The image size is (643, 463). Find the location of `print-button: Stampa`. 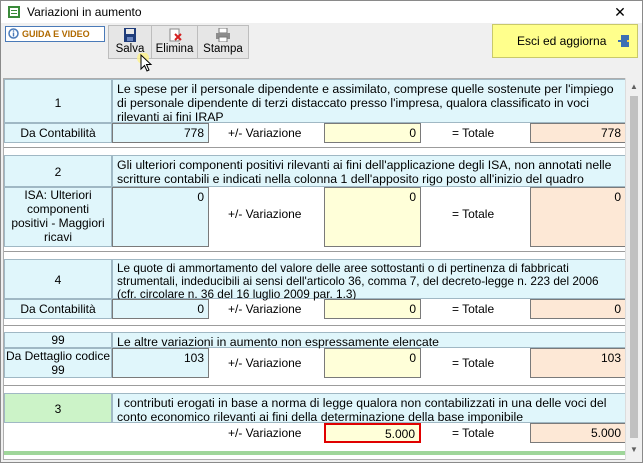

print-button: Stampa is located at coordinates (223, 42).